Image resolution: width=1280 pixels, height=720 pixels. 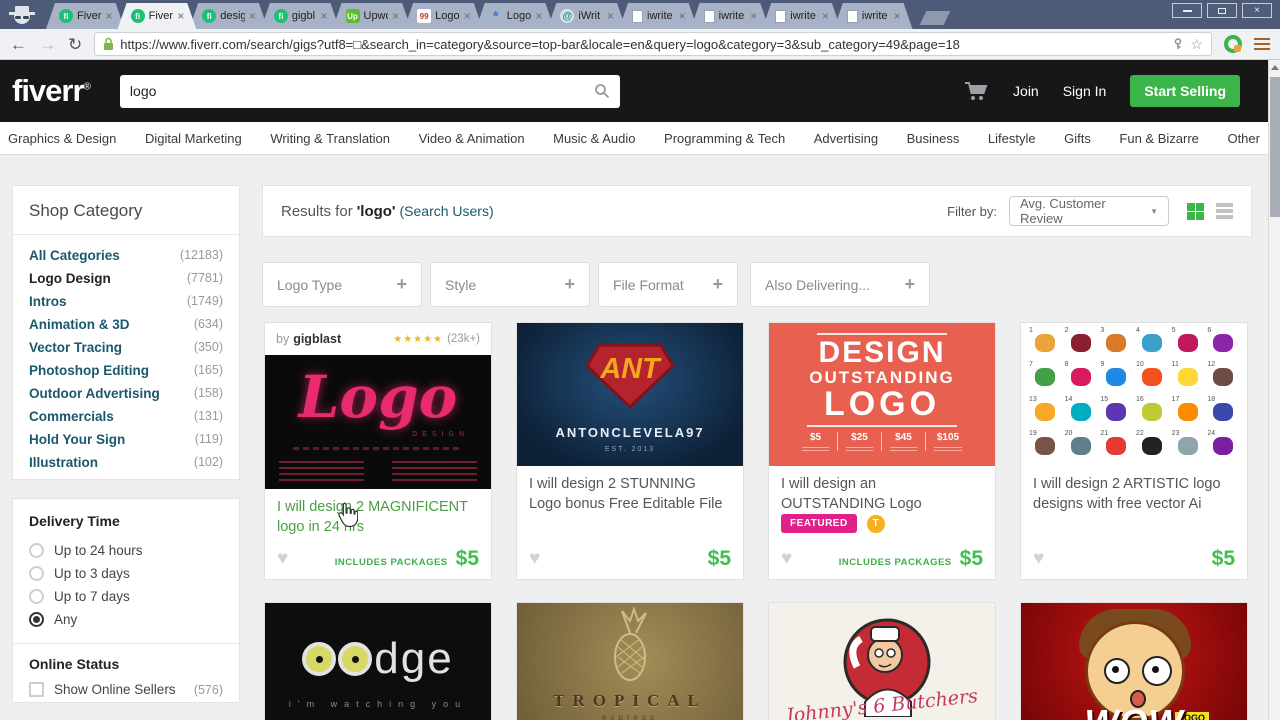 I want to click on browser-tab: UpUpwo ×, so click(x=372, y=16).